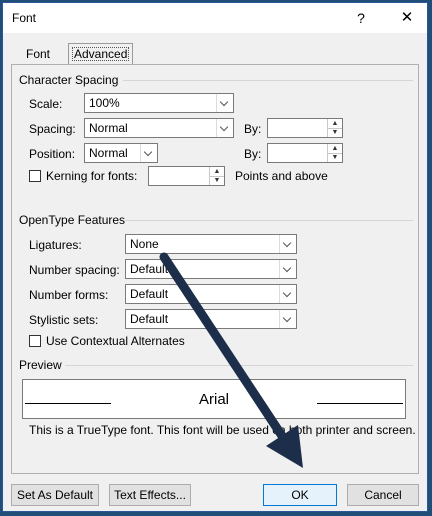  What do you see at coordinates (305, 153) in the screenshot?
I see `position-by-spinner: ▲ ▼` at bounding box center [305, 153].